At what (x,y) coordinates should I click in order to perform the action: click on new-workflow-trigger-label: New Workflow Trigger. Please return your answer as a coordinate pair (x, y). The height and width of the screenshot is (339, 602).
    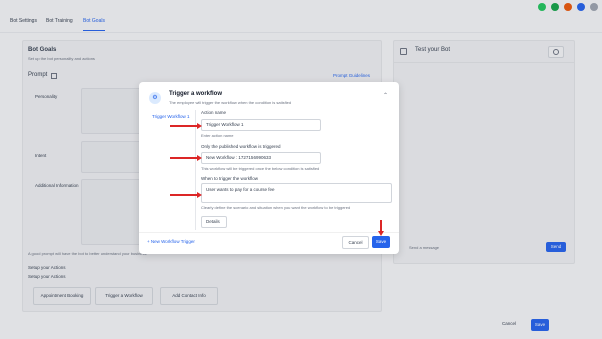
    Looking at the image, I should click on (172, 241).